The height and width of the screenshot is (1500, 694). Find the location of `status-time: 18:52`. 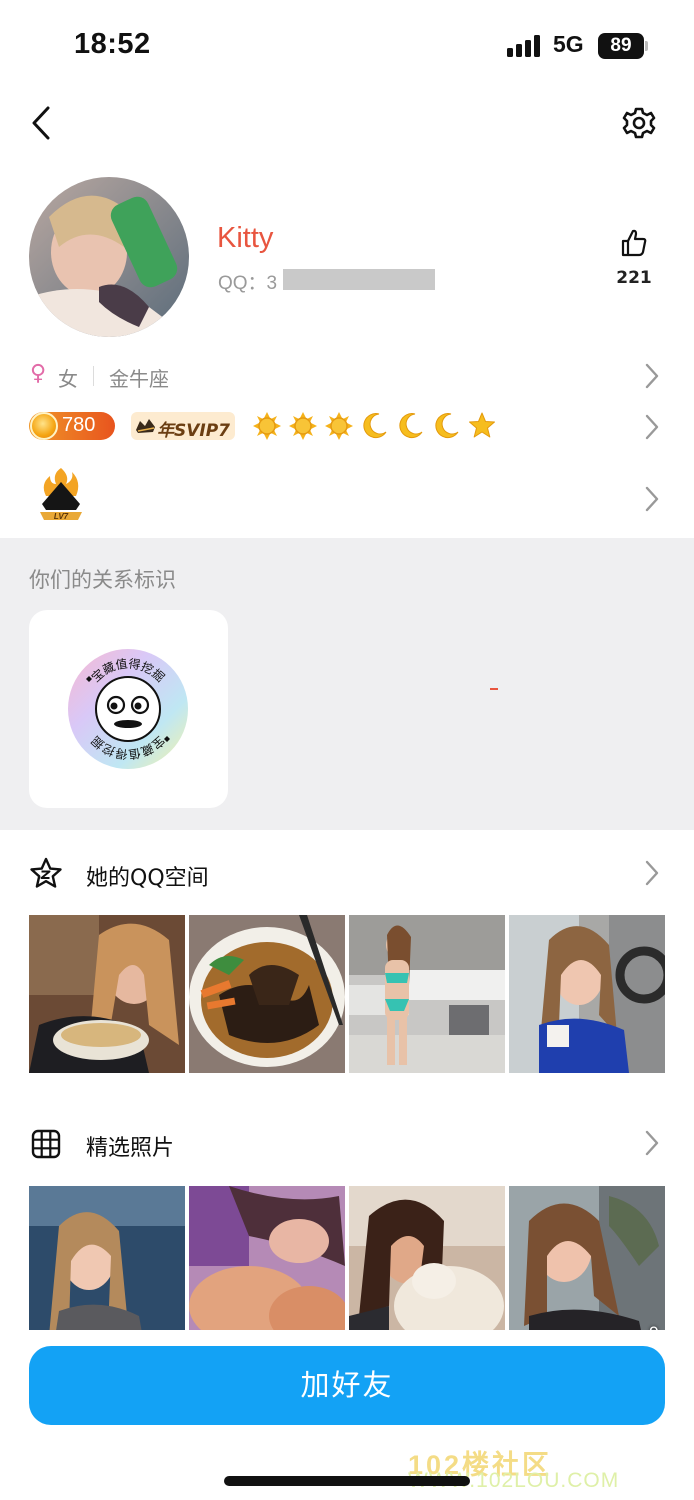

status-time: 18:52 is located at coordinates (112, 44).